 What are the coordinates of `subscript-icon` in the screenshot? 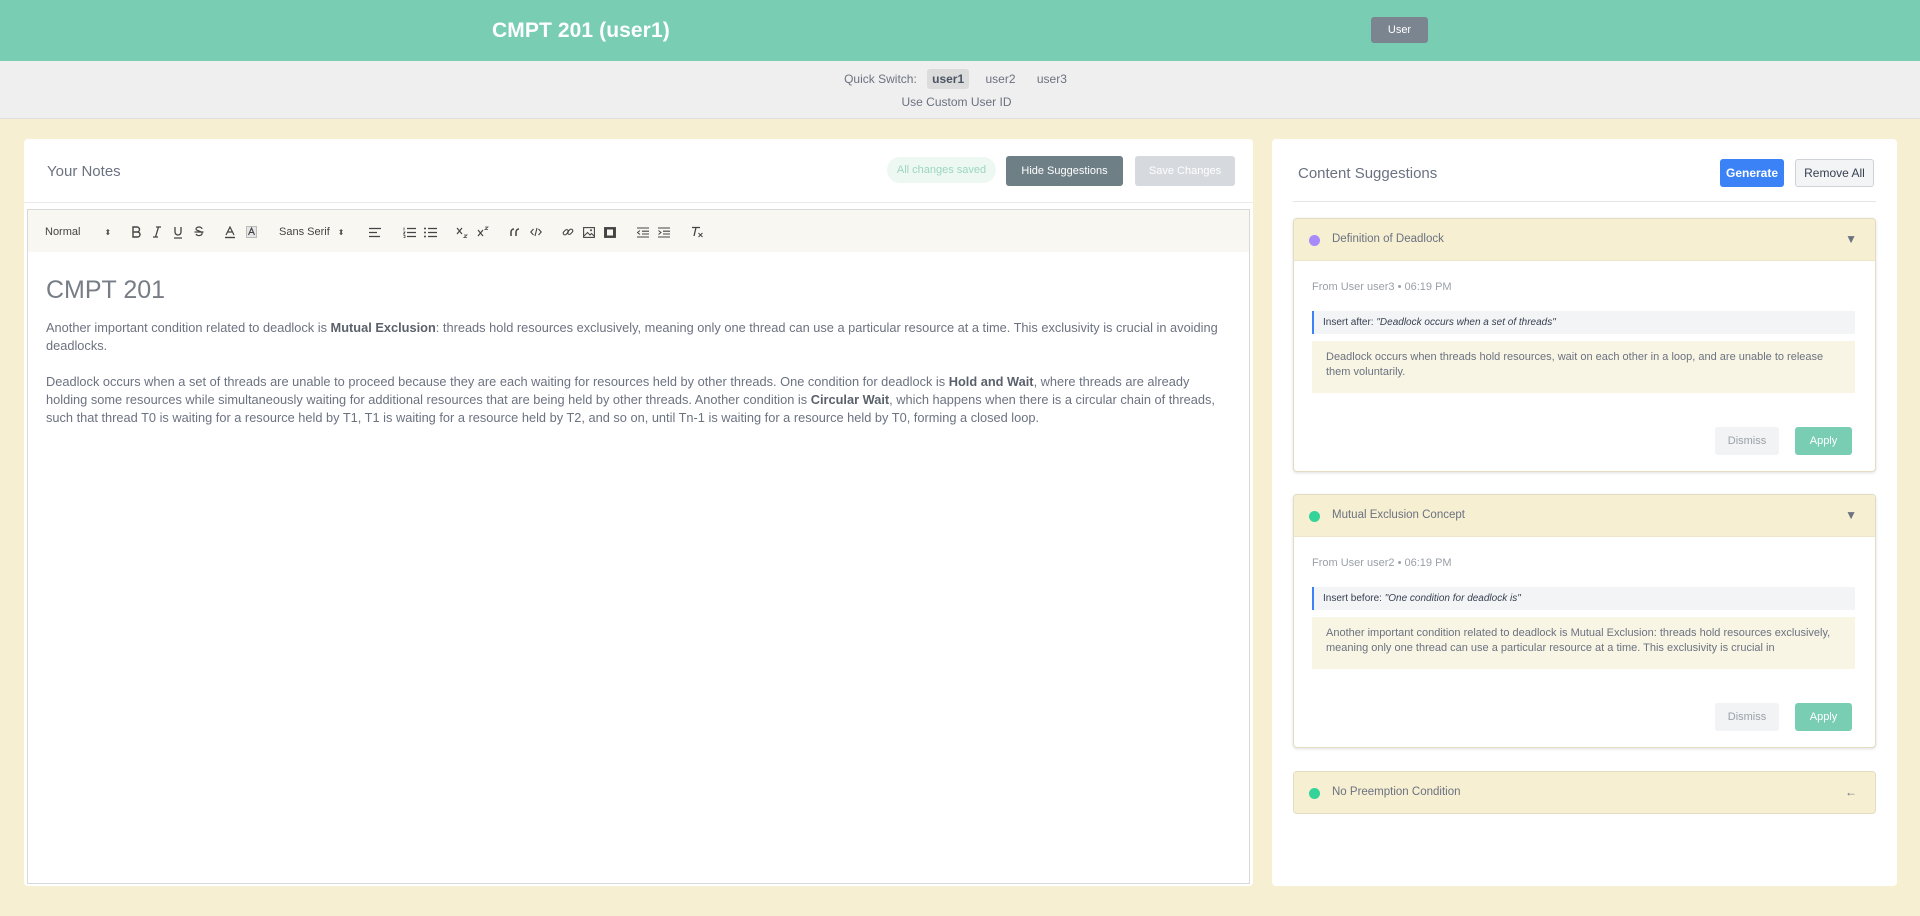 It's located at (462, 232).